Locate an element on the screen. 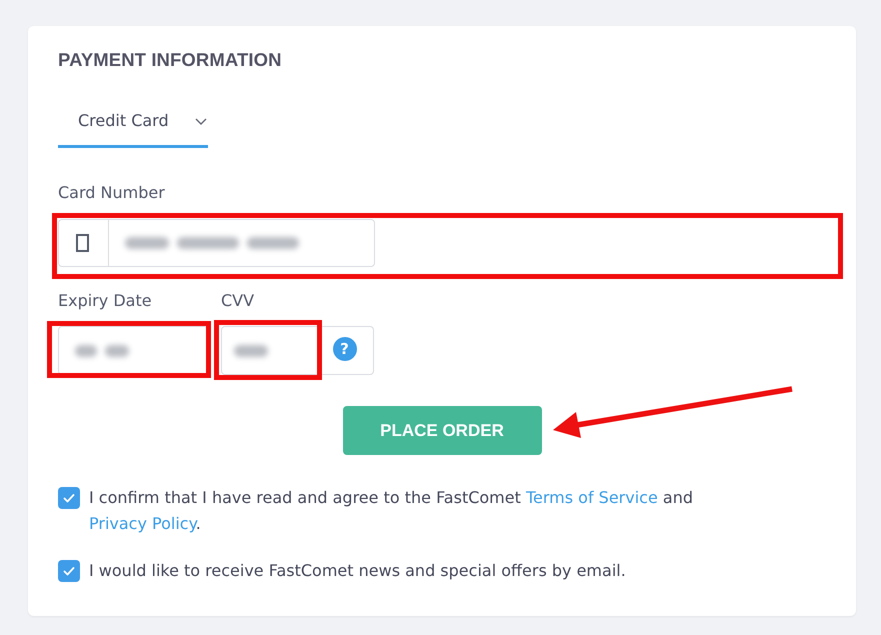 The image size is (881, 635). policy-link: Privacy Policy is located at coordinates (142, 523).